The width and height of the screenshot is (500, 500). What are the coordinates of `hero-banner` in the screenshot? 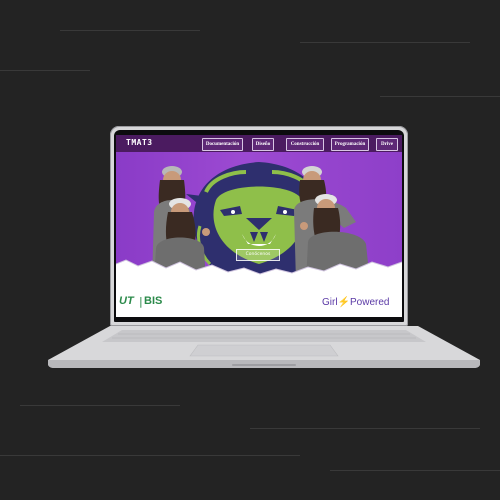 It's located at (259, 217).